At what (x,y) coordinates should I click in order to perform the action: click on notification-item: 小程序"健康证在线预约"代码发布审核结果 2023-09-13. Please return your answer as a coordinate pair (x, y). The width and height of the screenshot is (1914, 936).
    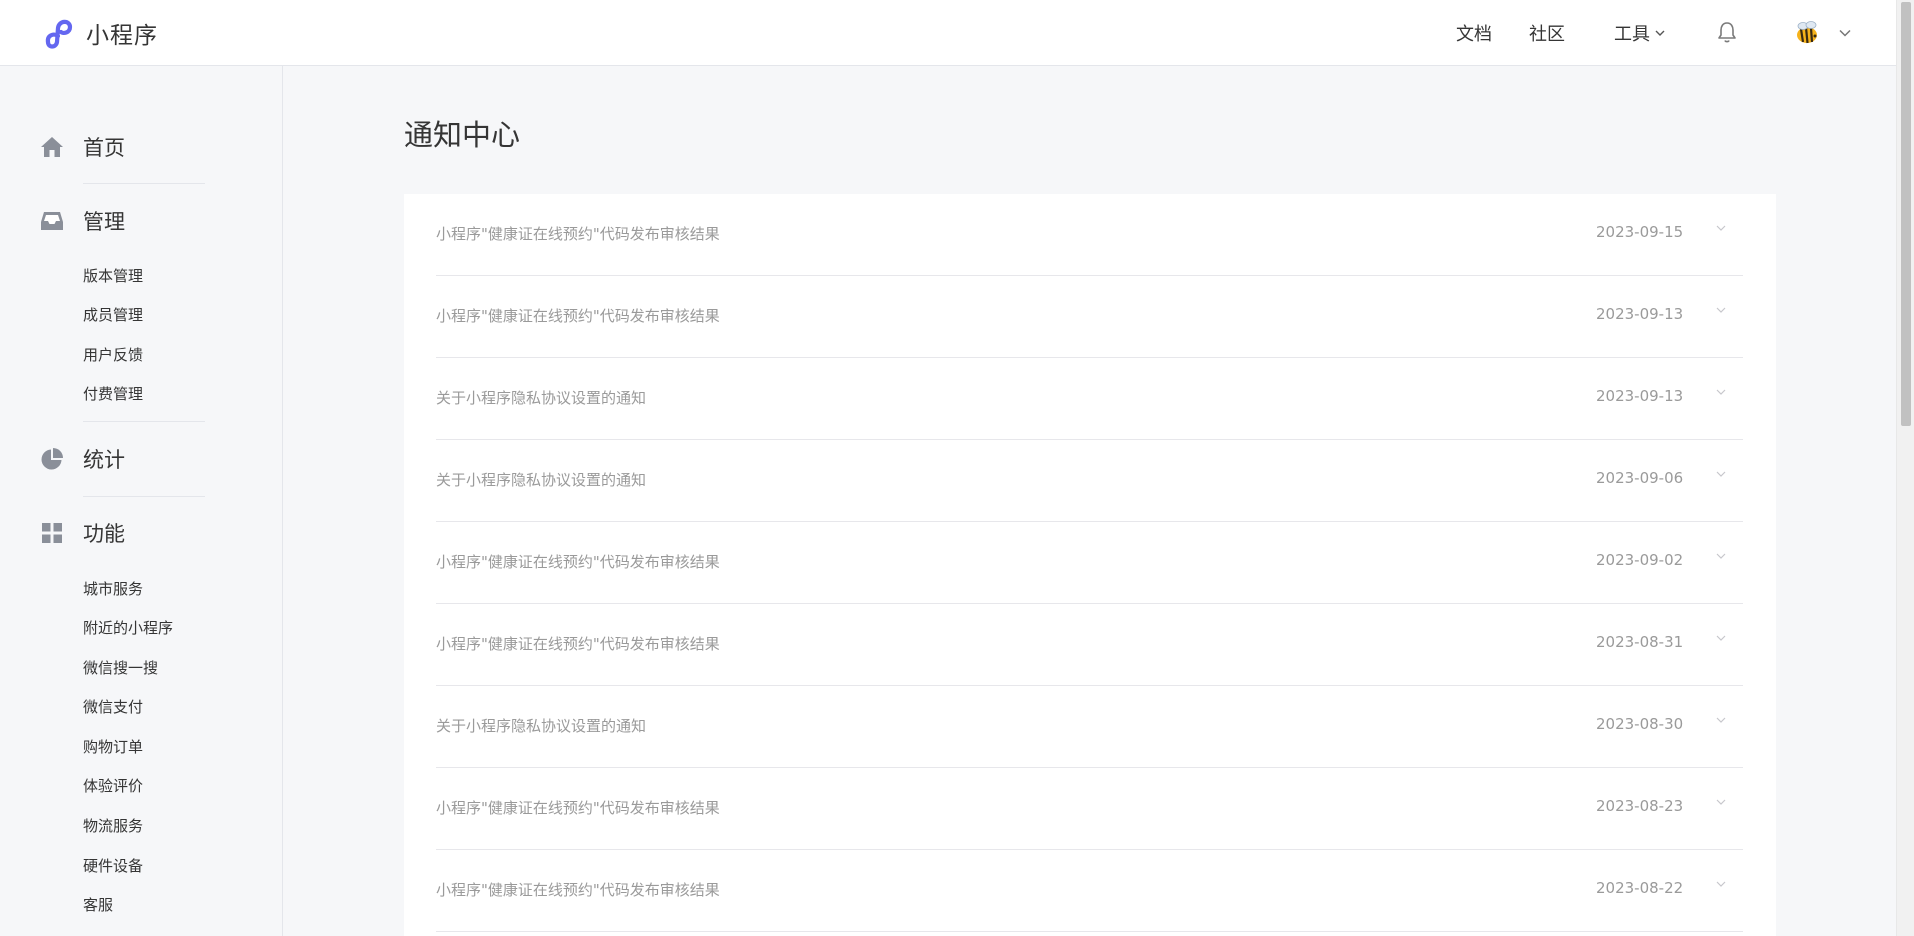
    Looking at the image, I should click on (1089, 317).